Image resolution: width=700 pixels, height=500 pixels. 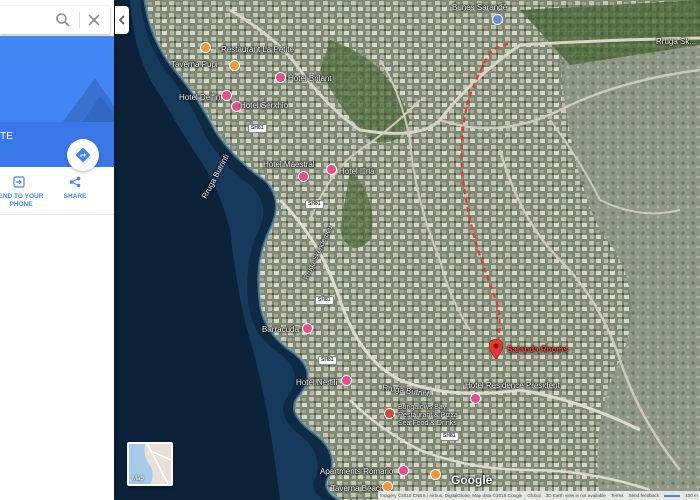 I want to click on label-restaurant-la-petite: Restaurant La Petite, so click(x=257, y=49).